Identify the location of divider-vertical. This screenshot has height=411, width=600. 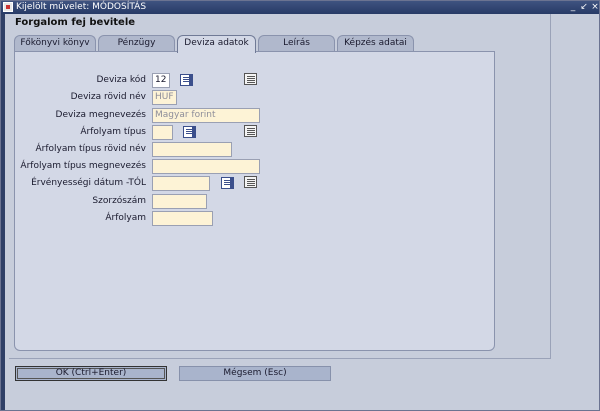
(550, 186).